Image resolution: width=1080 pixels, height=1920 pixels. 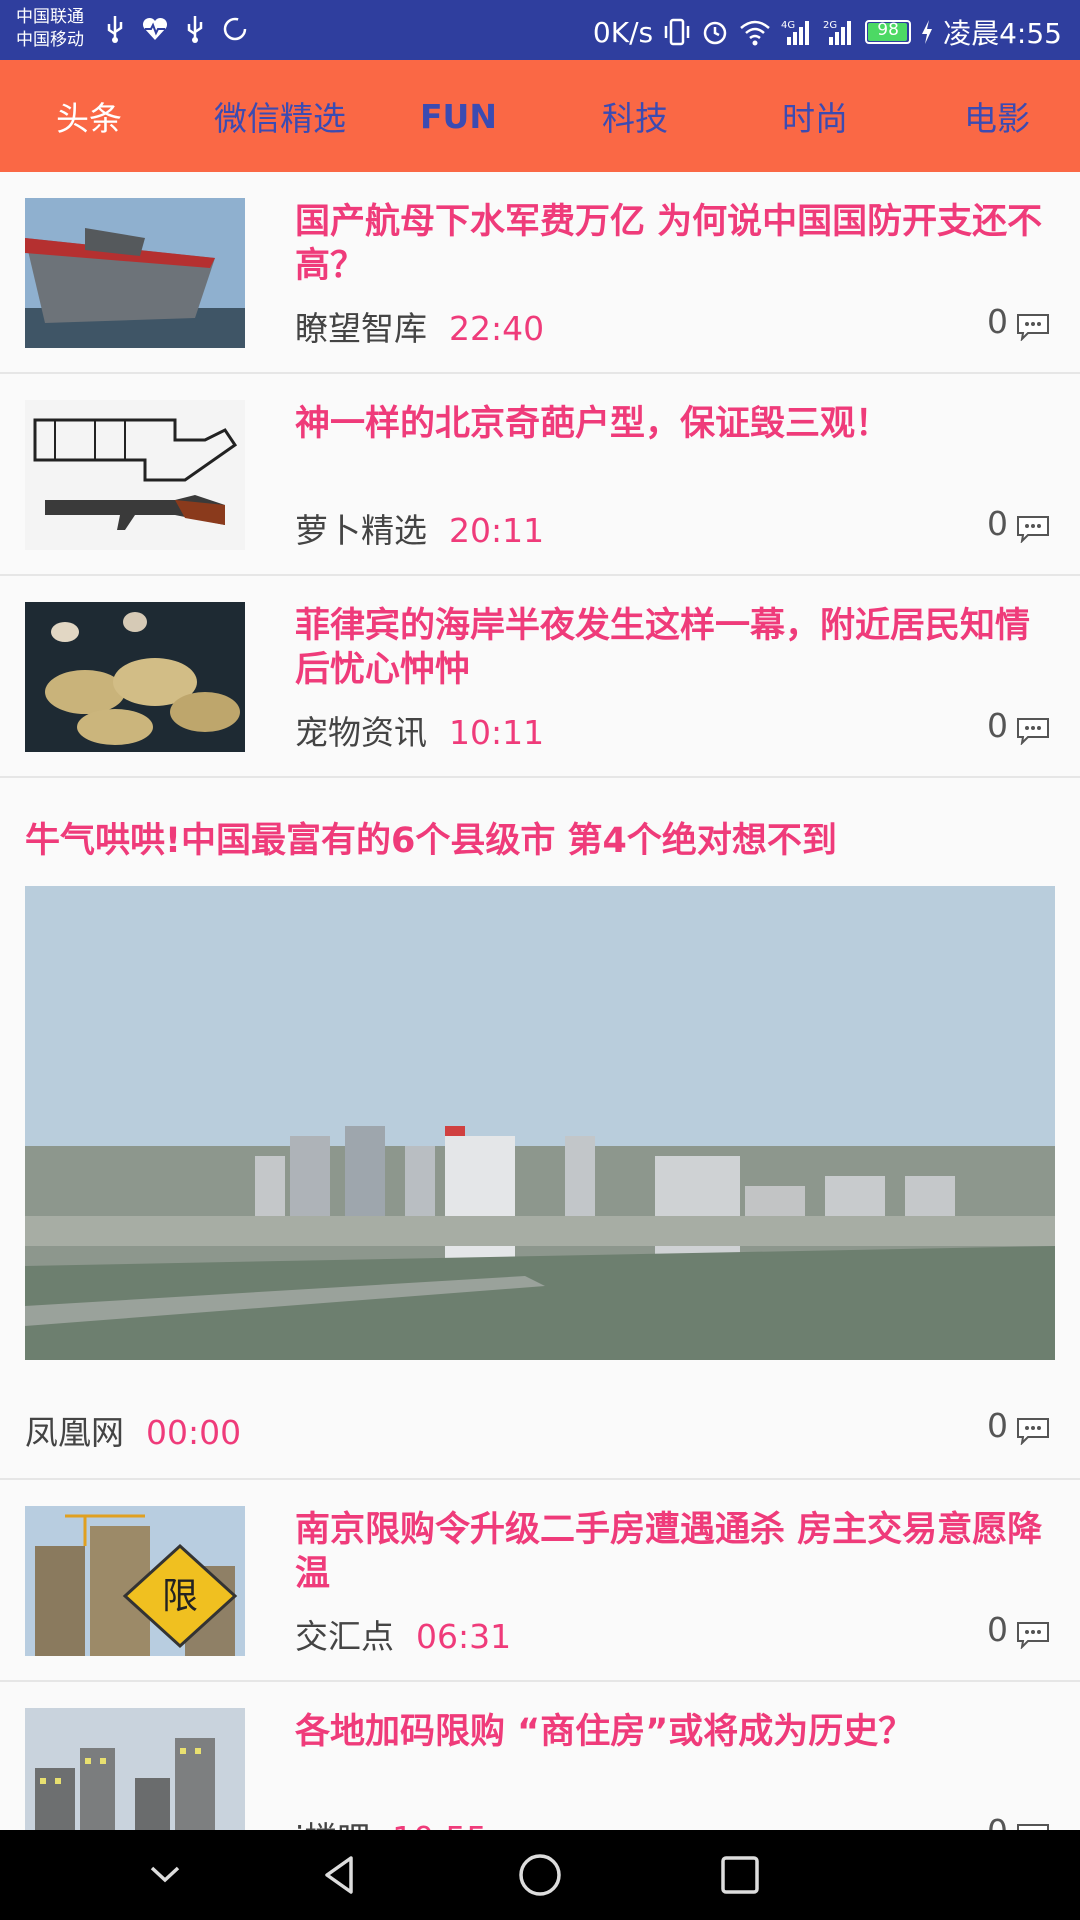 I want to click on news-source: 宠物资讯, so click(x=361, y=732).